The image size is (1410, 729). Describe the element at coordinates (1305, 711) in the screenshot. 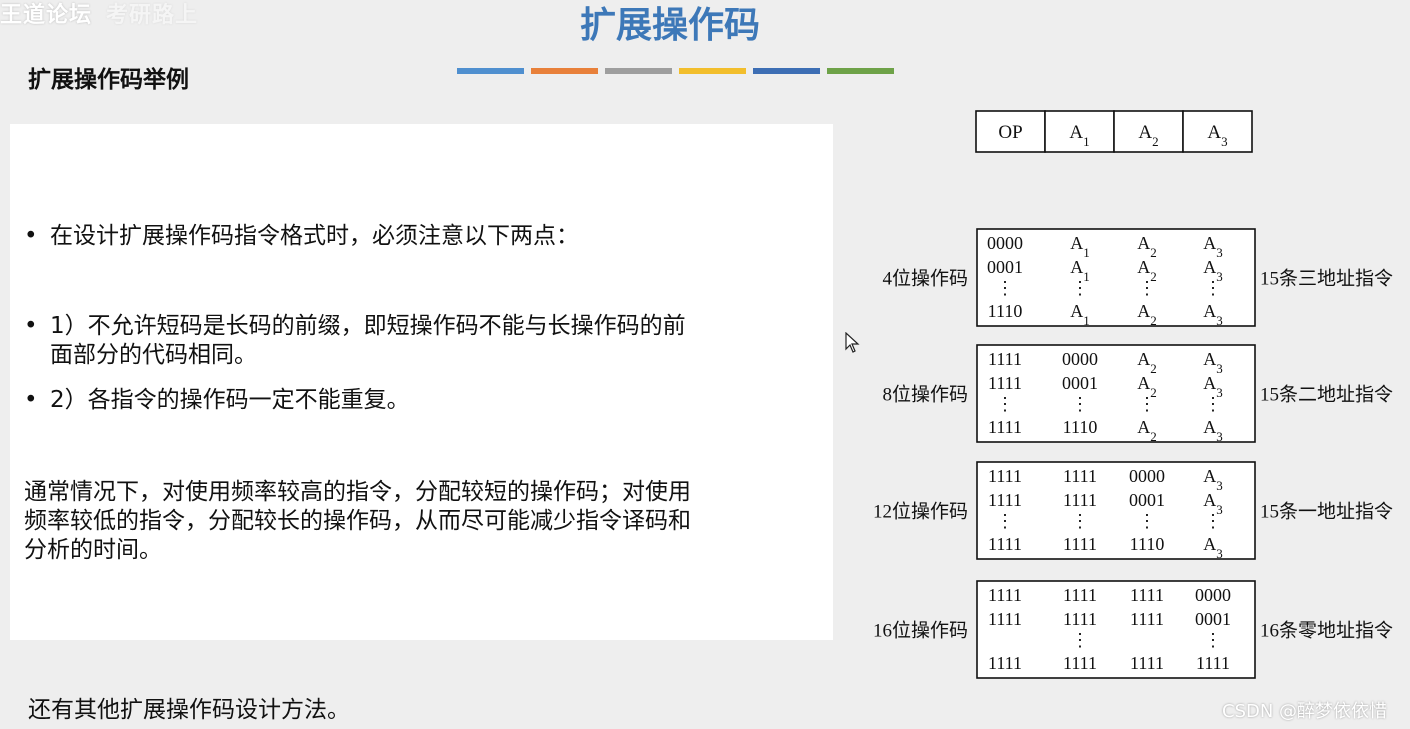

I see `csdn-watermark: CSDN @醉梦依依惜` at that location.